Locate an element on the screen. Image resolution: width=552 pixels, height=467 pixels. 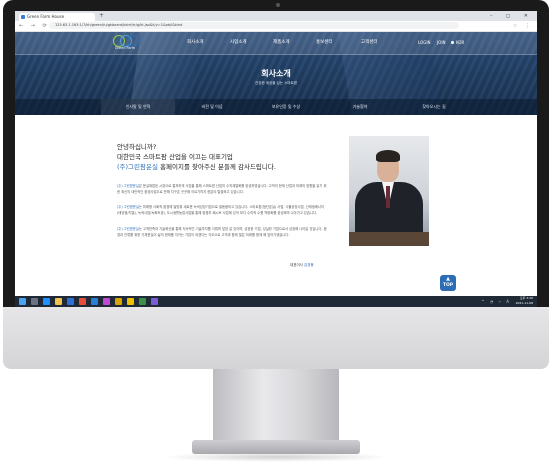
search-icon is located at coordinates (34, 301).